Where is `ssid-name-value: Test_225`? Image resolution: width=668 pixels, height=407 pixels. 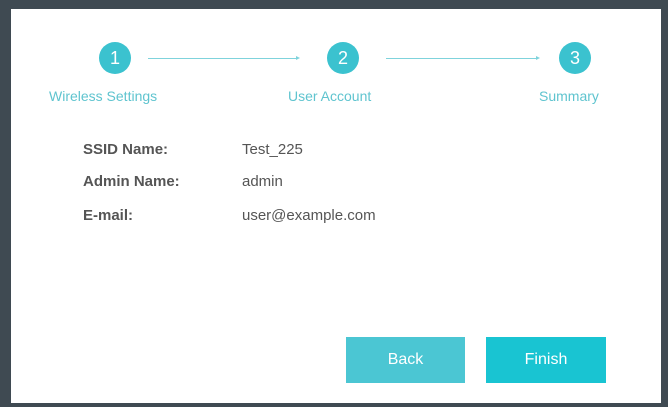
ssid-name-value: Test_225 is located at coordinates (272, 149).